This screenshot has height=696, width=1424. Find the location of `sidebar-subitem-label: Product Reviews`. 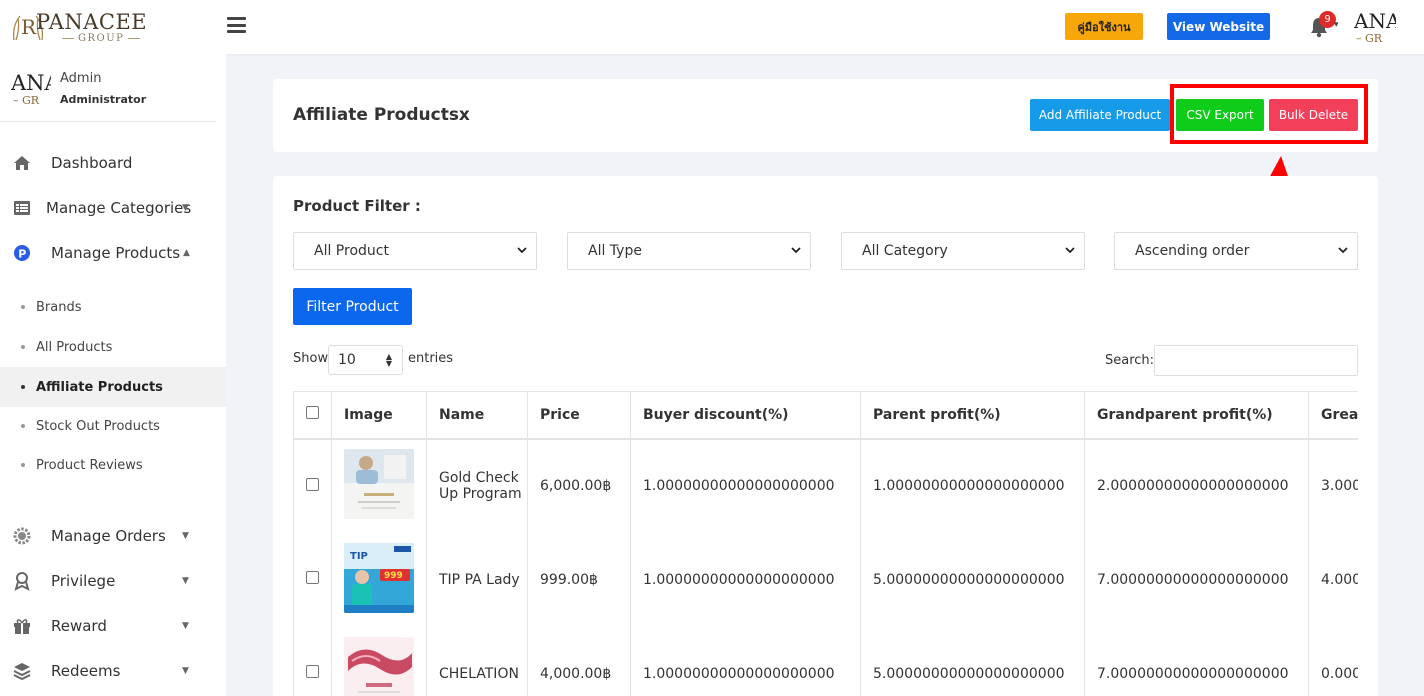

sidebar-subitem-label: Product Reviews is located at coordinates (89, 465).